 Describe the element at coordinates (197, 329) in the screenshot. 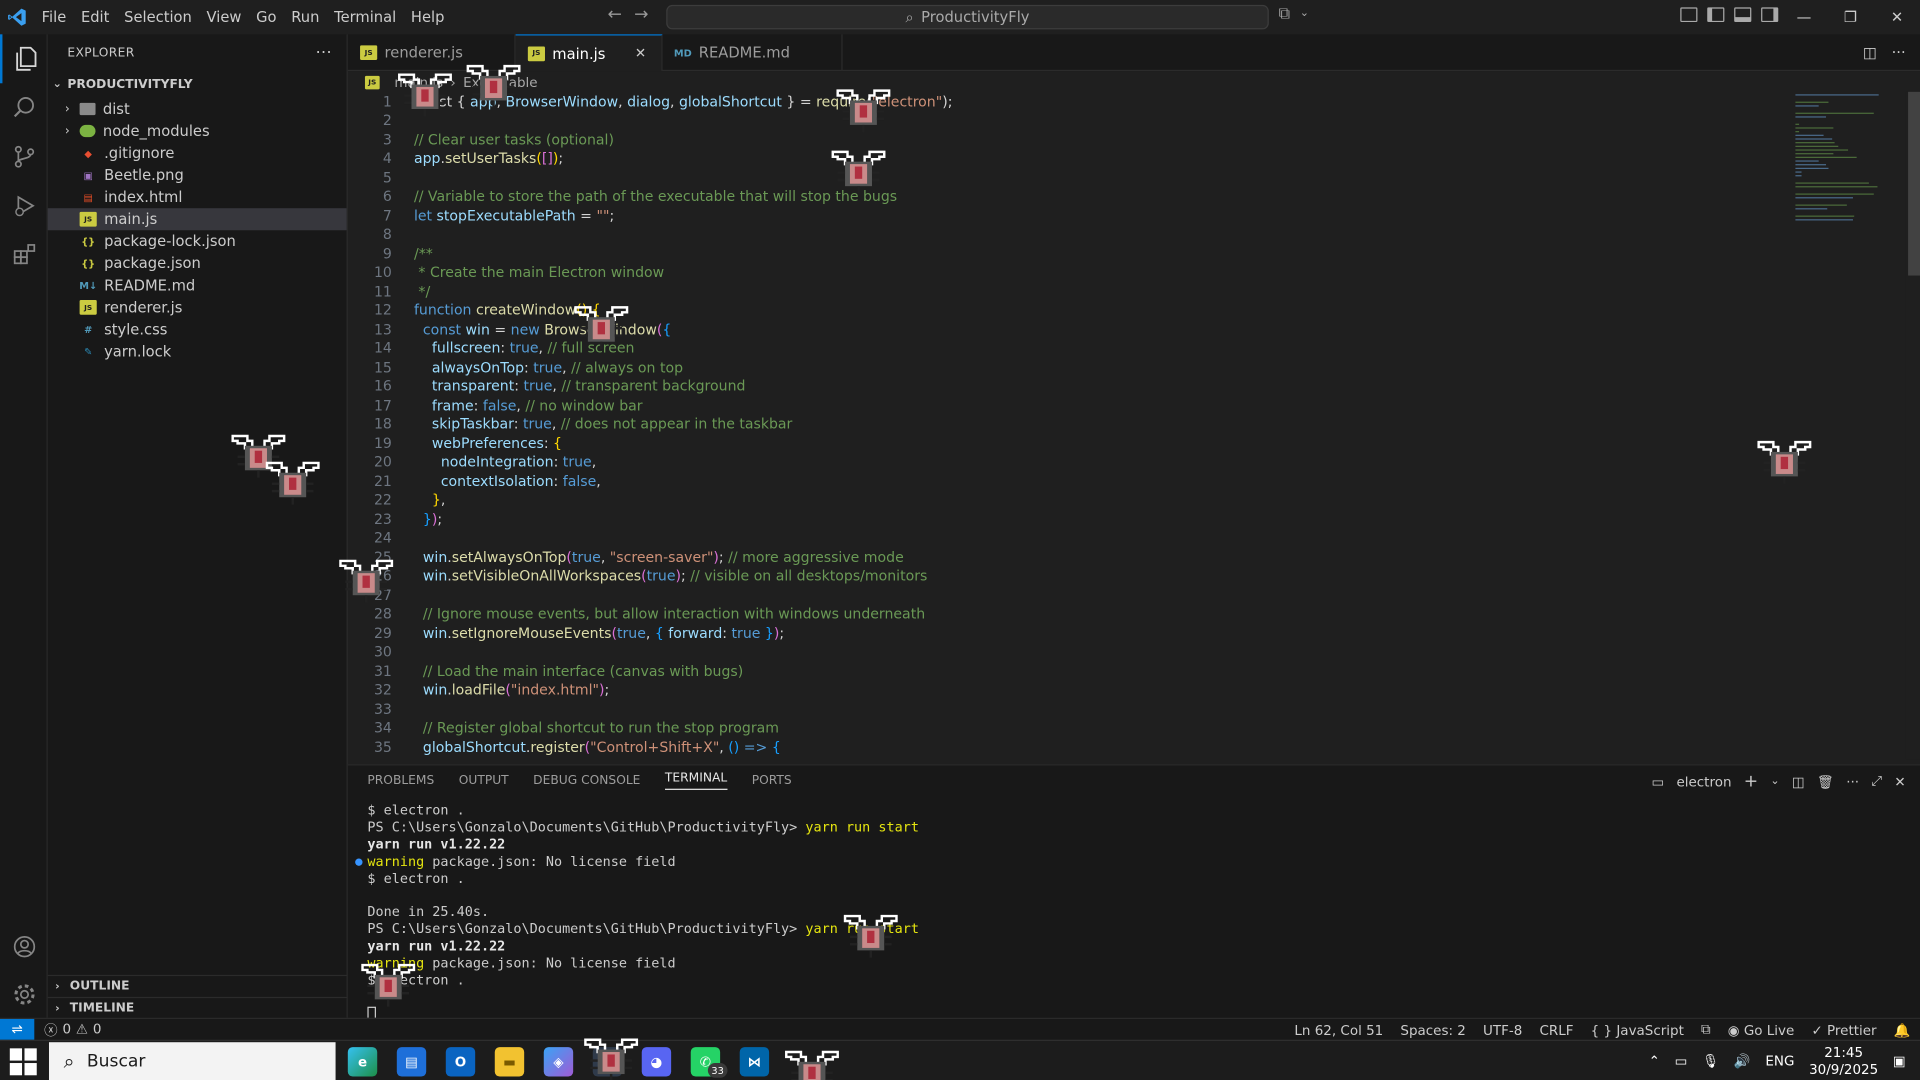

I see `tree-item-style-css: # style.css` at that location.